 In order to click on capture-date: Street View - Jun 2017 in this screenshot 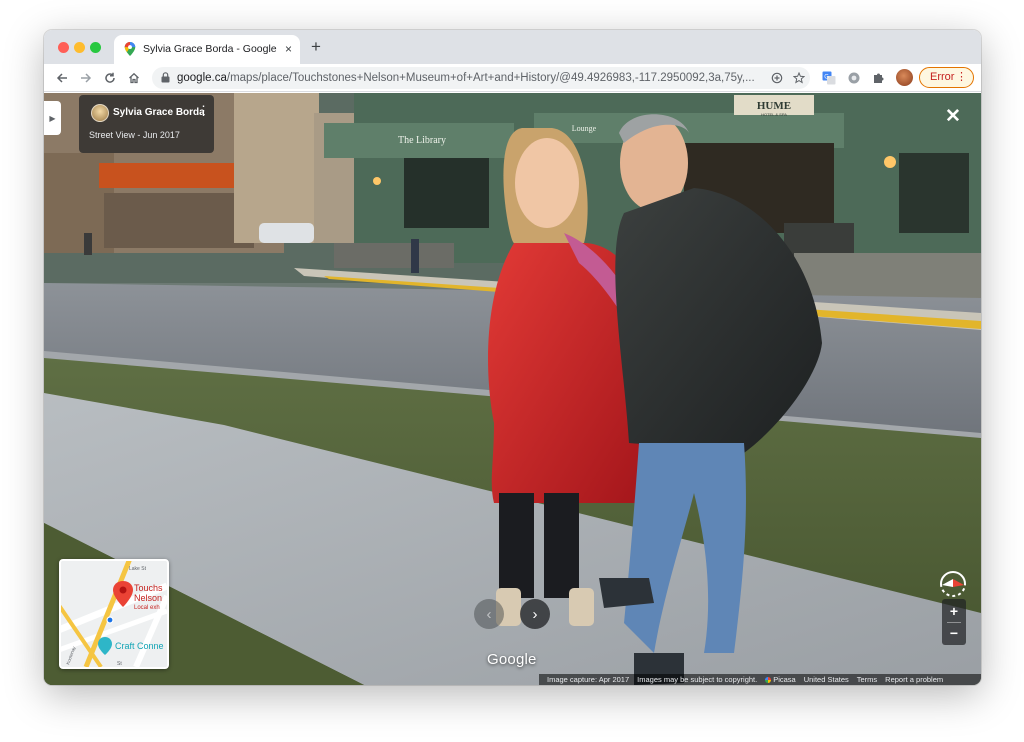, I will do `click(134, 135)`.